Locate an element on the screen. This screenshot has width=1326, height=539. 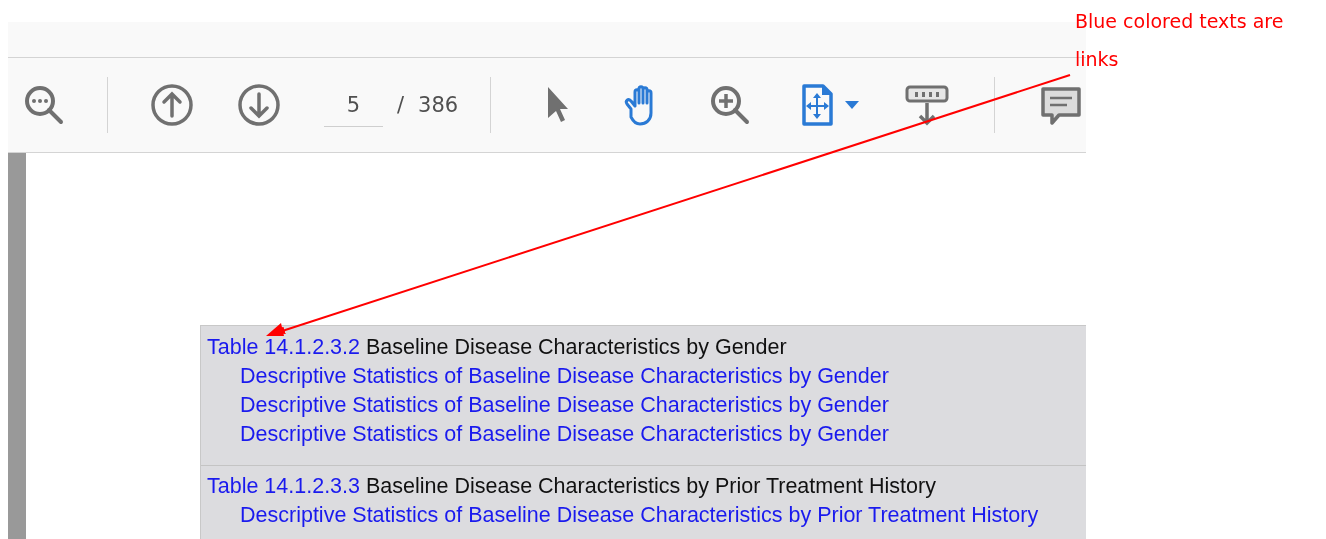
page-number-field: 5 is located at coordinates (353, 105).